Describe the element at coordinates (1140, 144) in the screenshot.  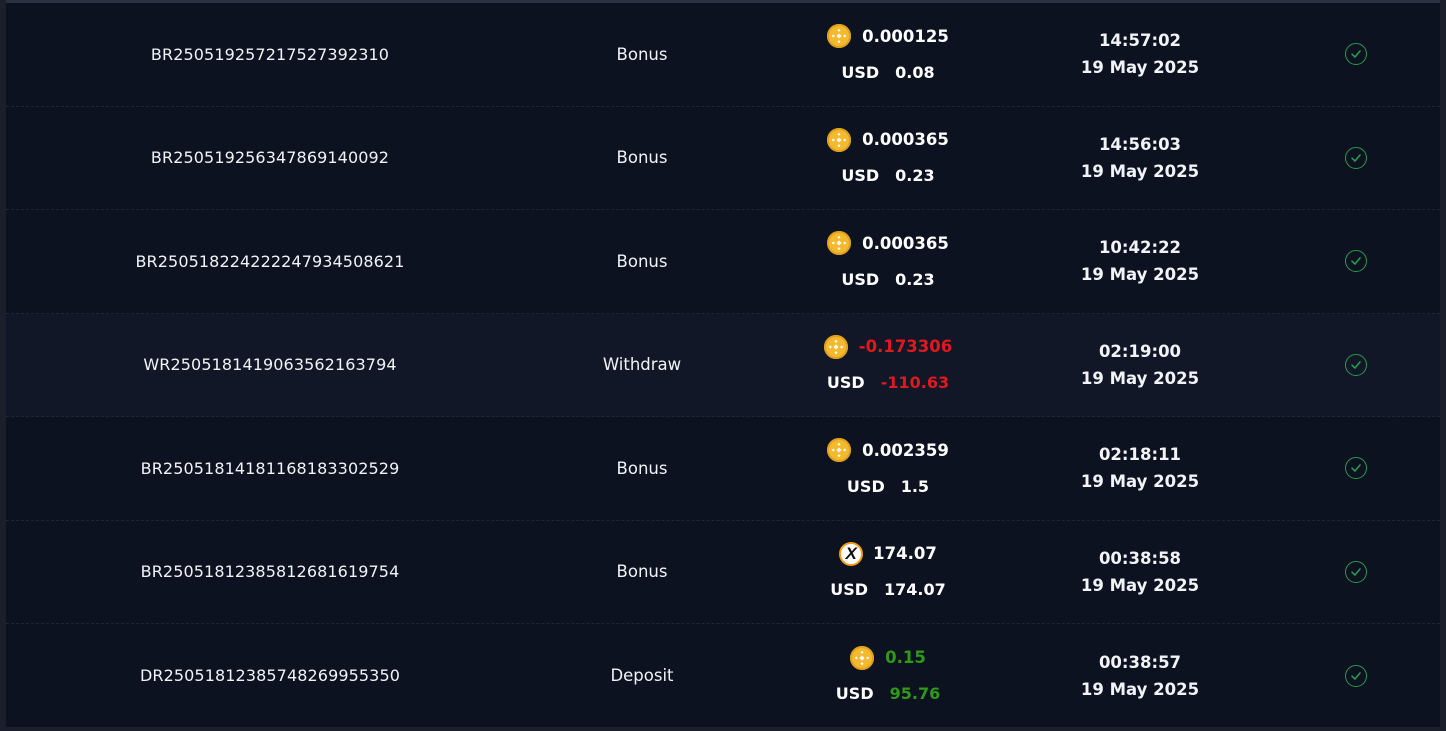
I see `transaction-time: 14:56:03` at that location.